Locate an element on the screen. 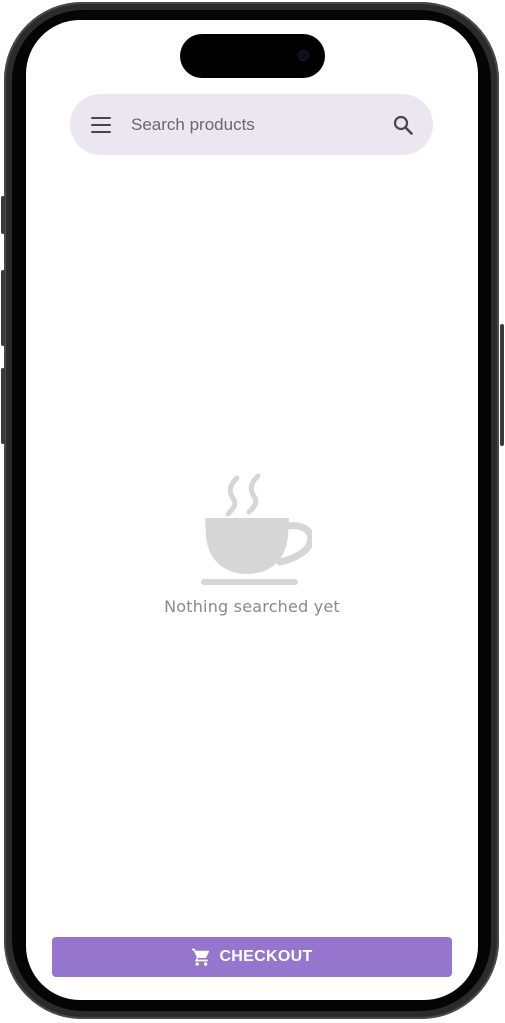 This screenshot has height=1023, width=505. search-bar is located at coordinates (251, 124).